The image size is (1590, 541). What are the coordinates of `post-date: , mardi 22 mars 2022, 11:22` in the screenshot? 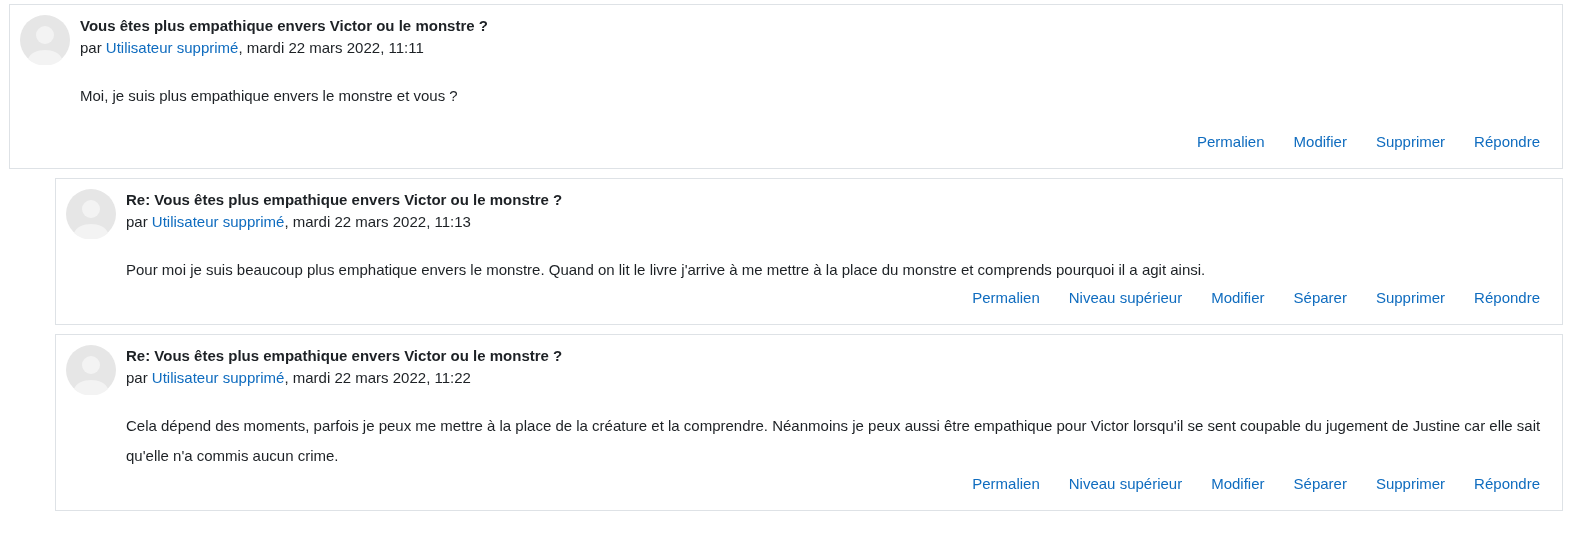 It's located at (377, 377).